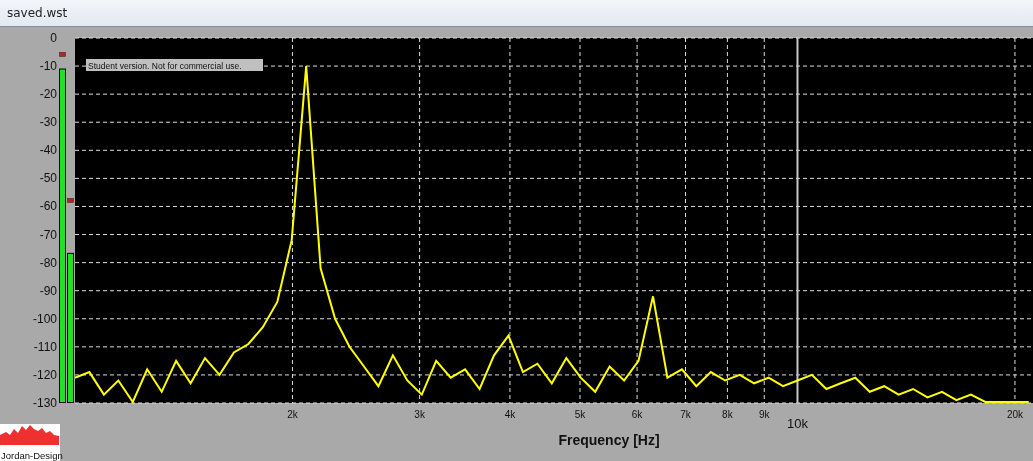  I want to click on logo-text: Jordan-Design, so click(32, 455).